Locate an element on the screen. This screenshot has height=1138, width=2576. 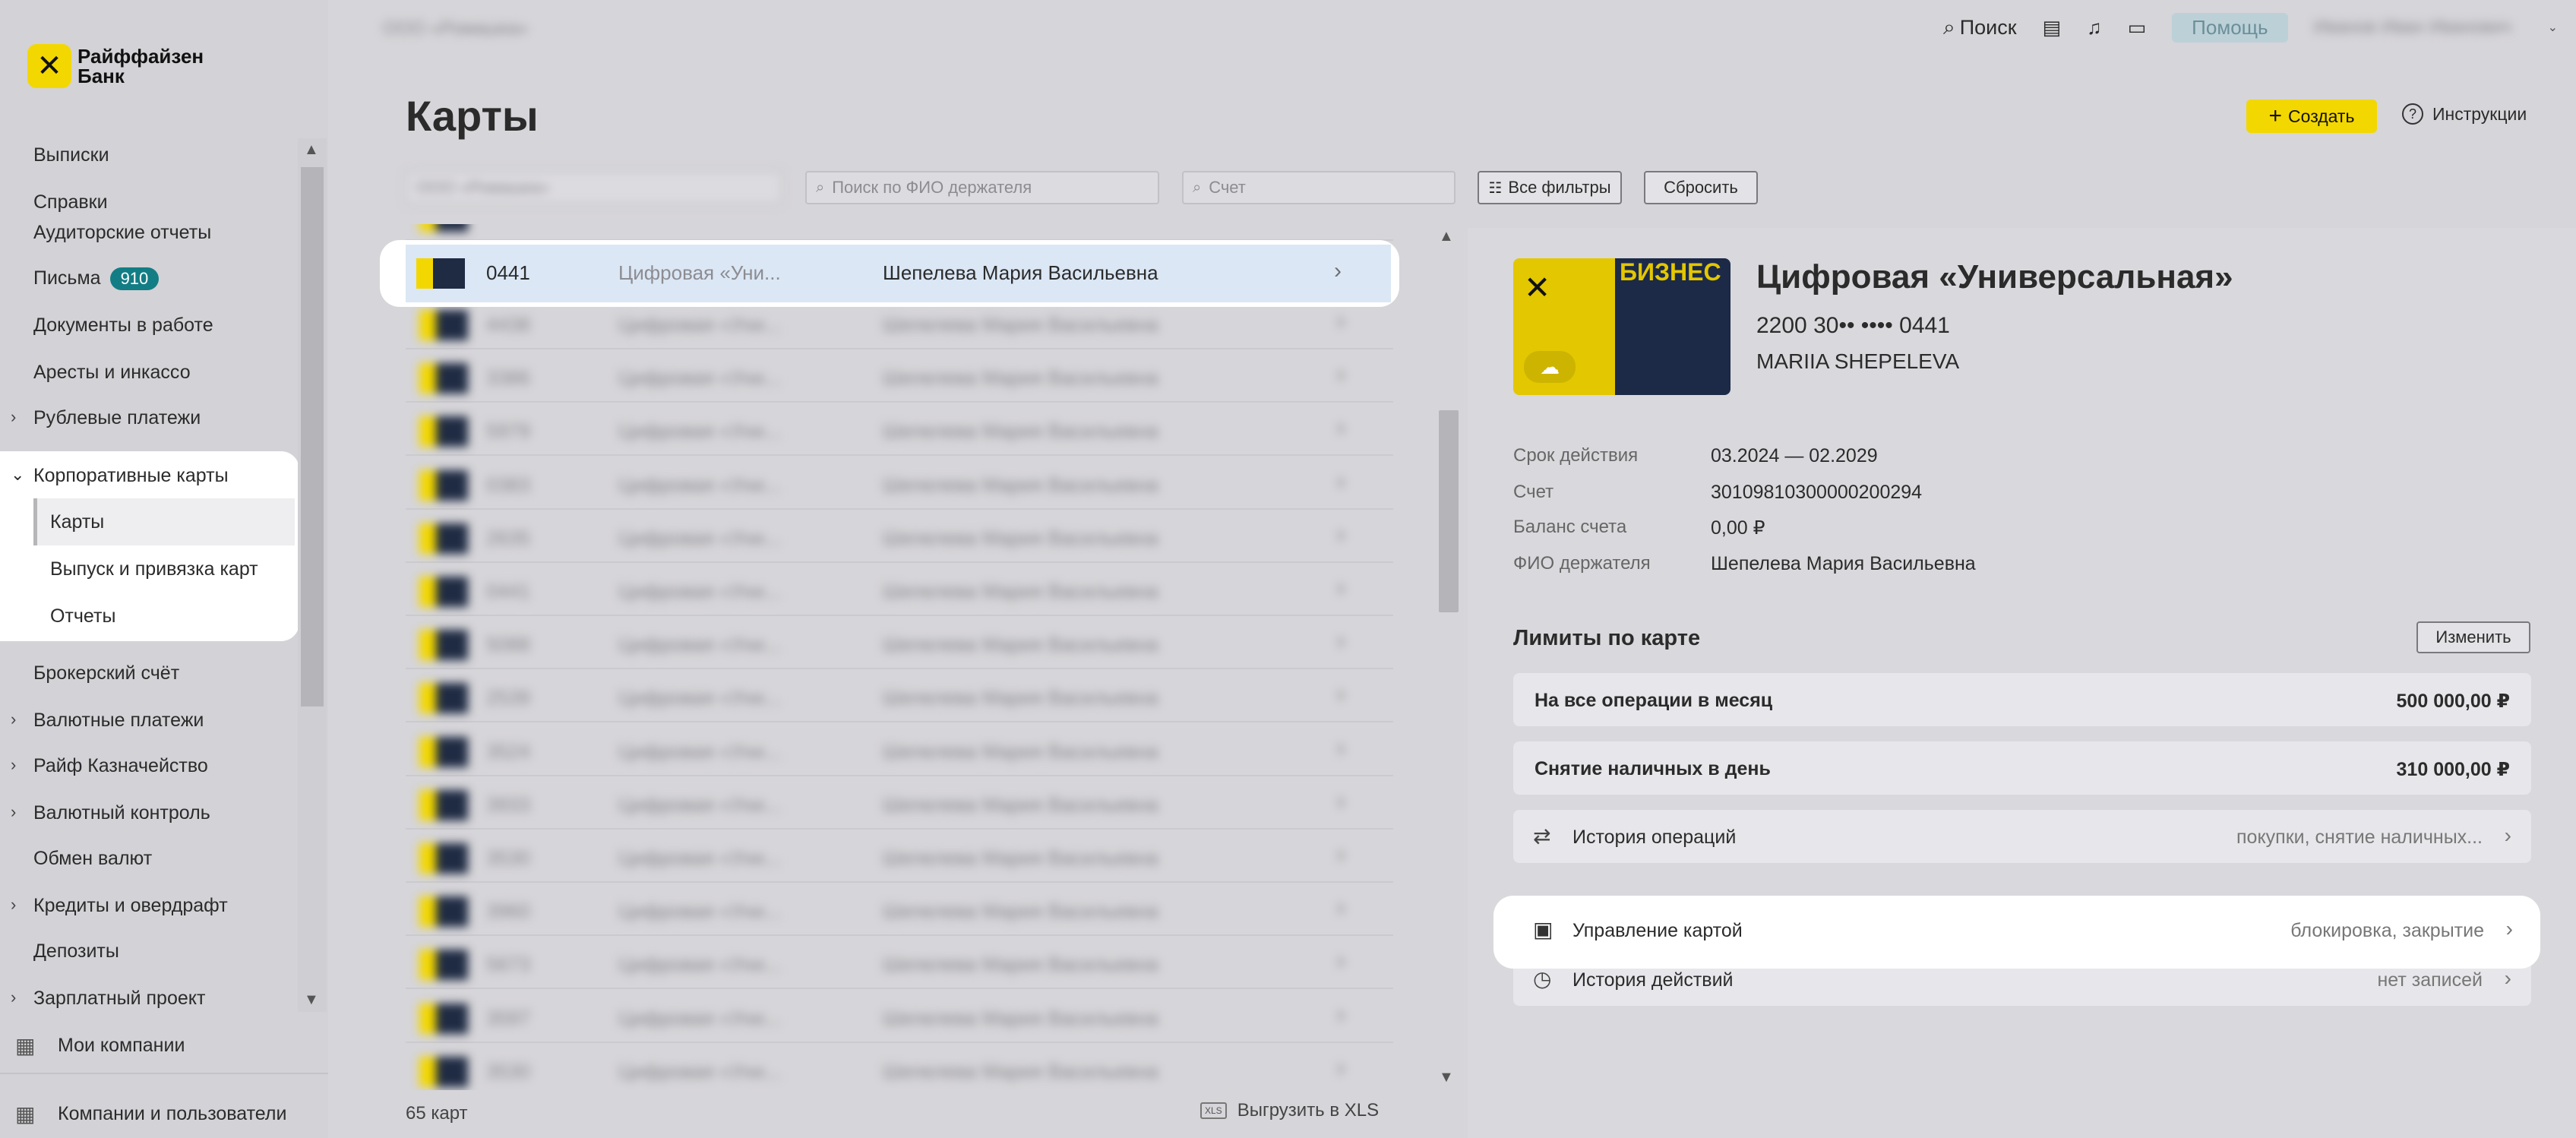
sidebar-item-brokerage: Брокерский счёт is located at coordinates (106, 673).